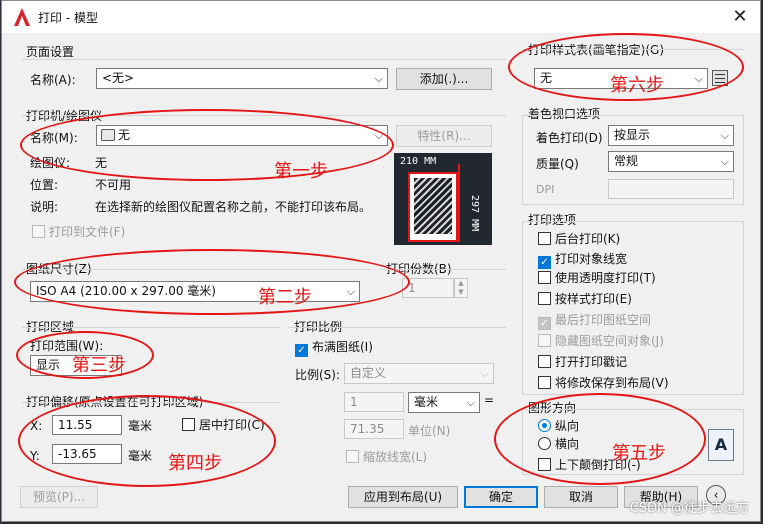 Image resolution: width=763 pixels, height=524 pixels. What do you see at coordinates (22, 17) in the screenshot?
I see `autocad-logo-icon` at bounding box center [22, 17].